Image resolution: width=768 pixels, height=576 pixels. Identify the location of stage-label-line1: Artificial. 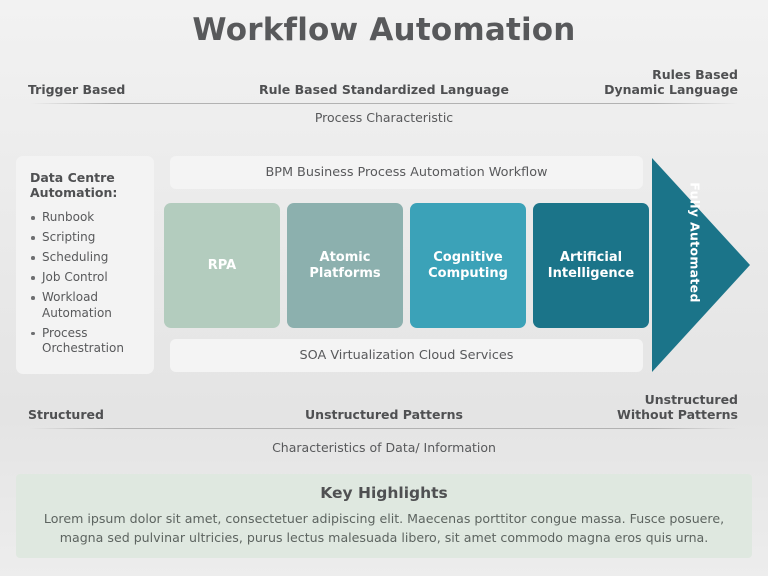
(591, 257).